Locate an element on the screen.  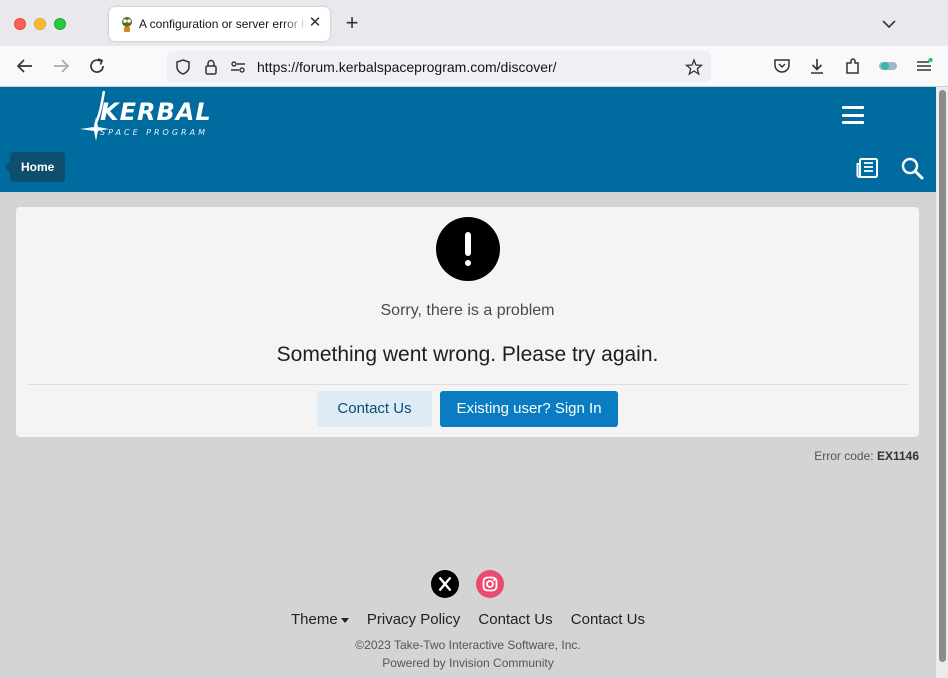
newspaper-icon is located at coordinates (868, 168).